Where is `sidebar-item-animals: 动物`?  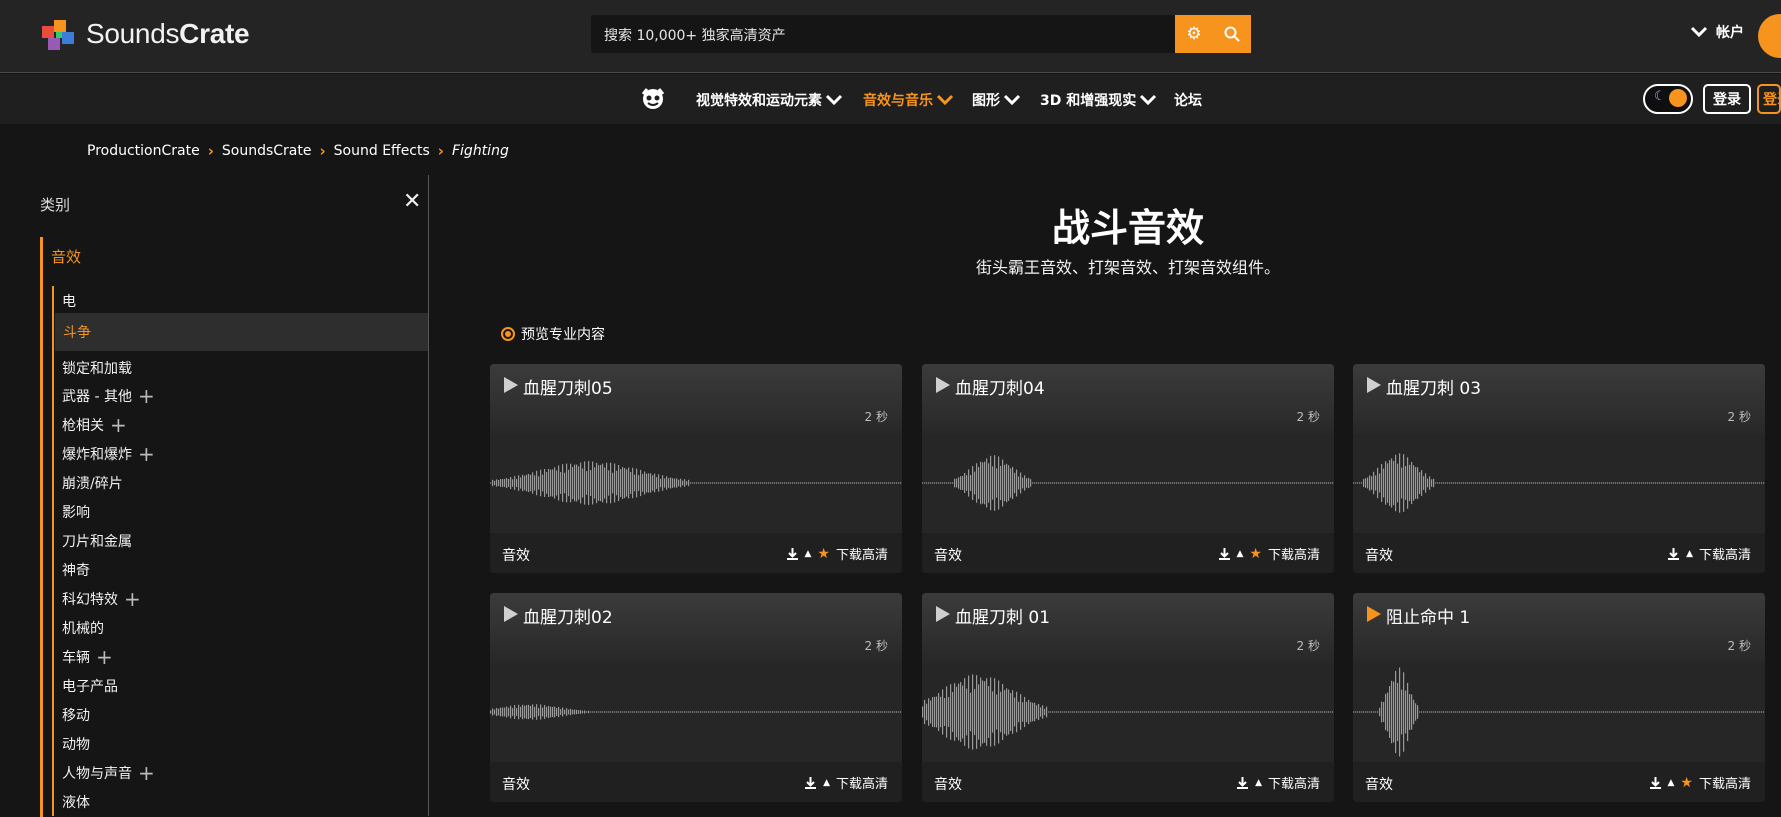 sidebar-item-animals: 动物 is located at coordinates (76, 744).